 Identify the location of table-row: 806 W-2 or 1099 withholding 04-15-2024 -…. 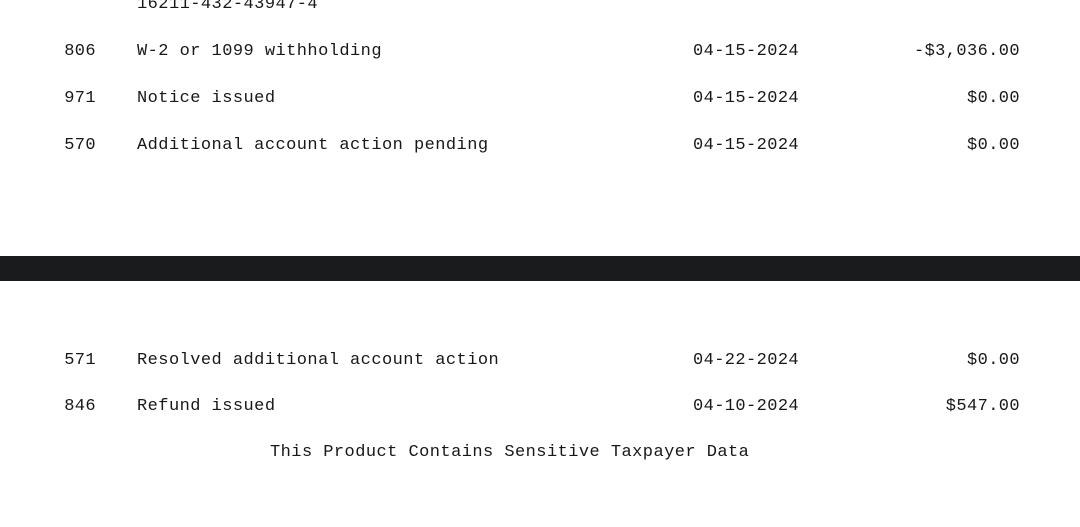
(540, 52).